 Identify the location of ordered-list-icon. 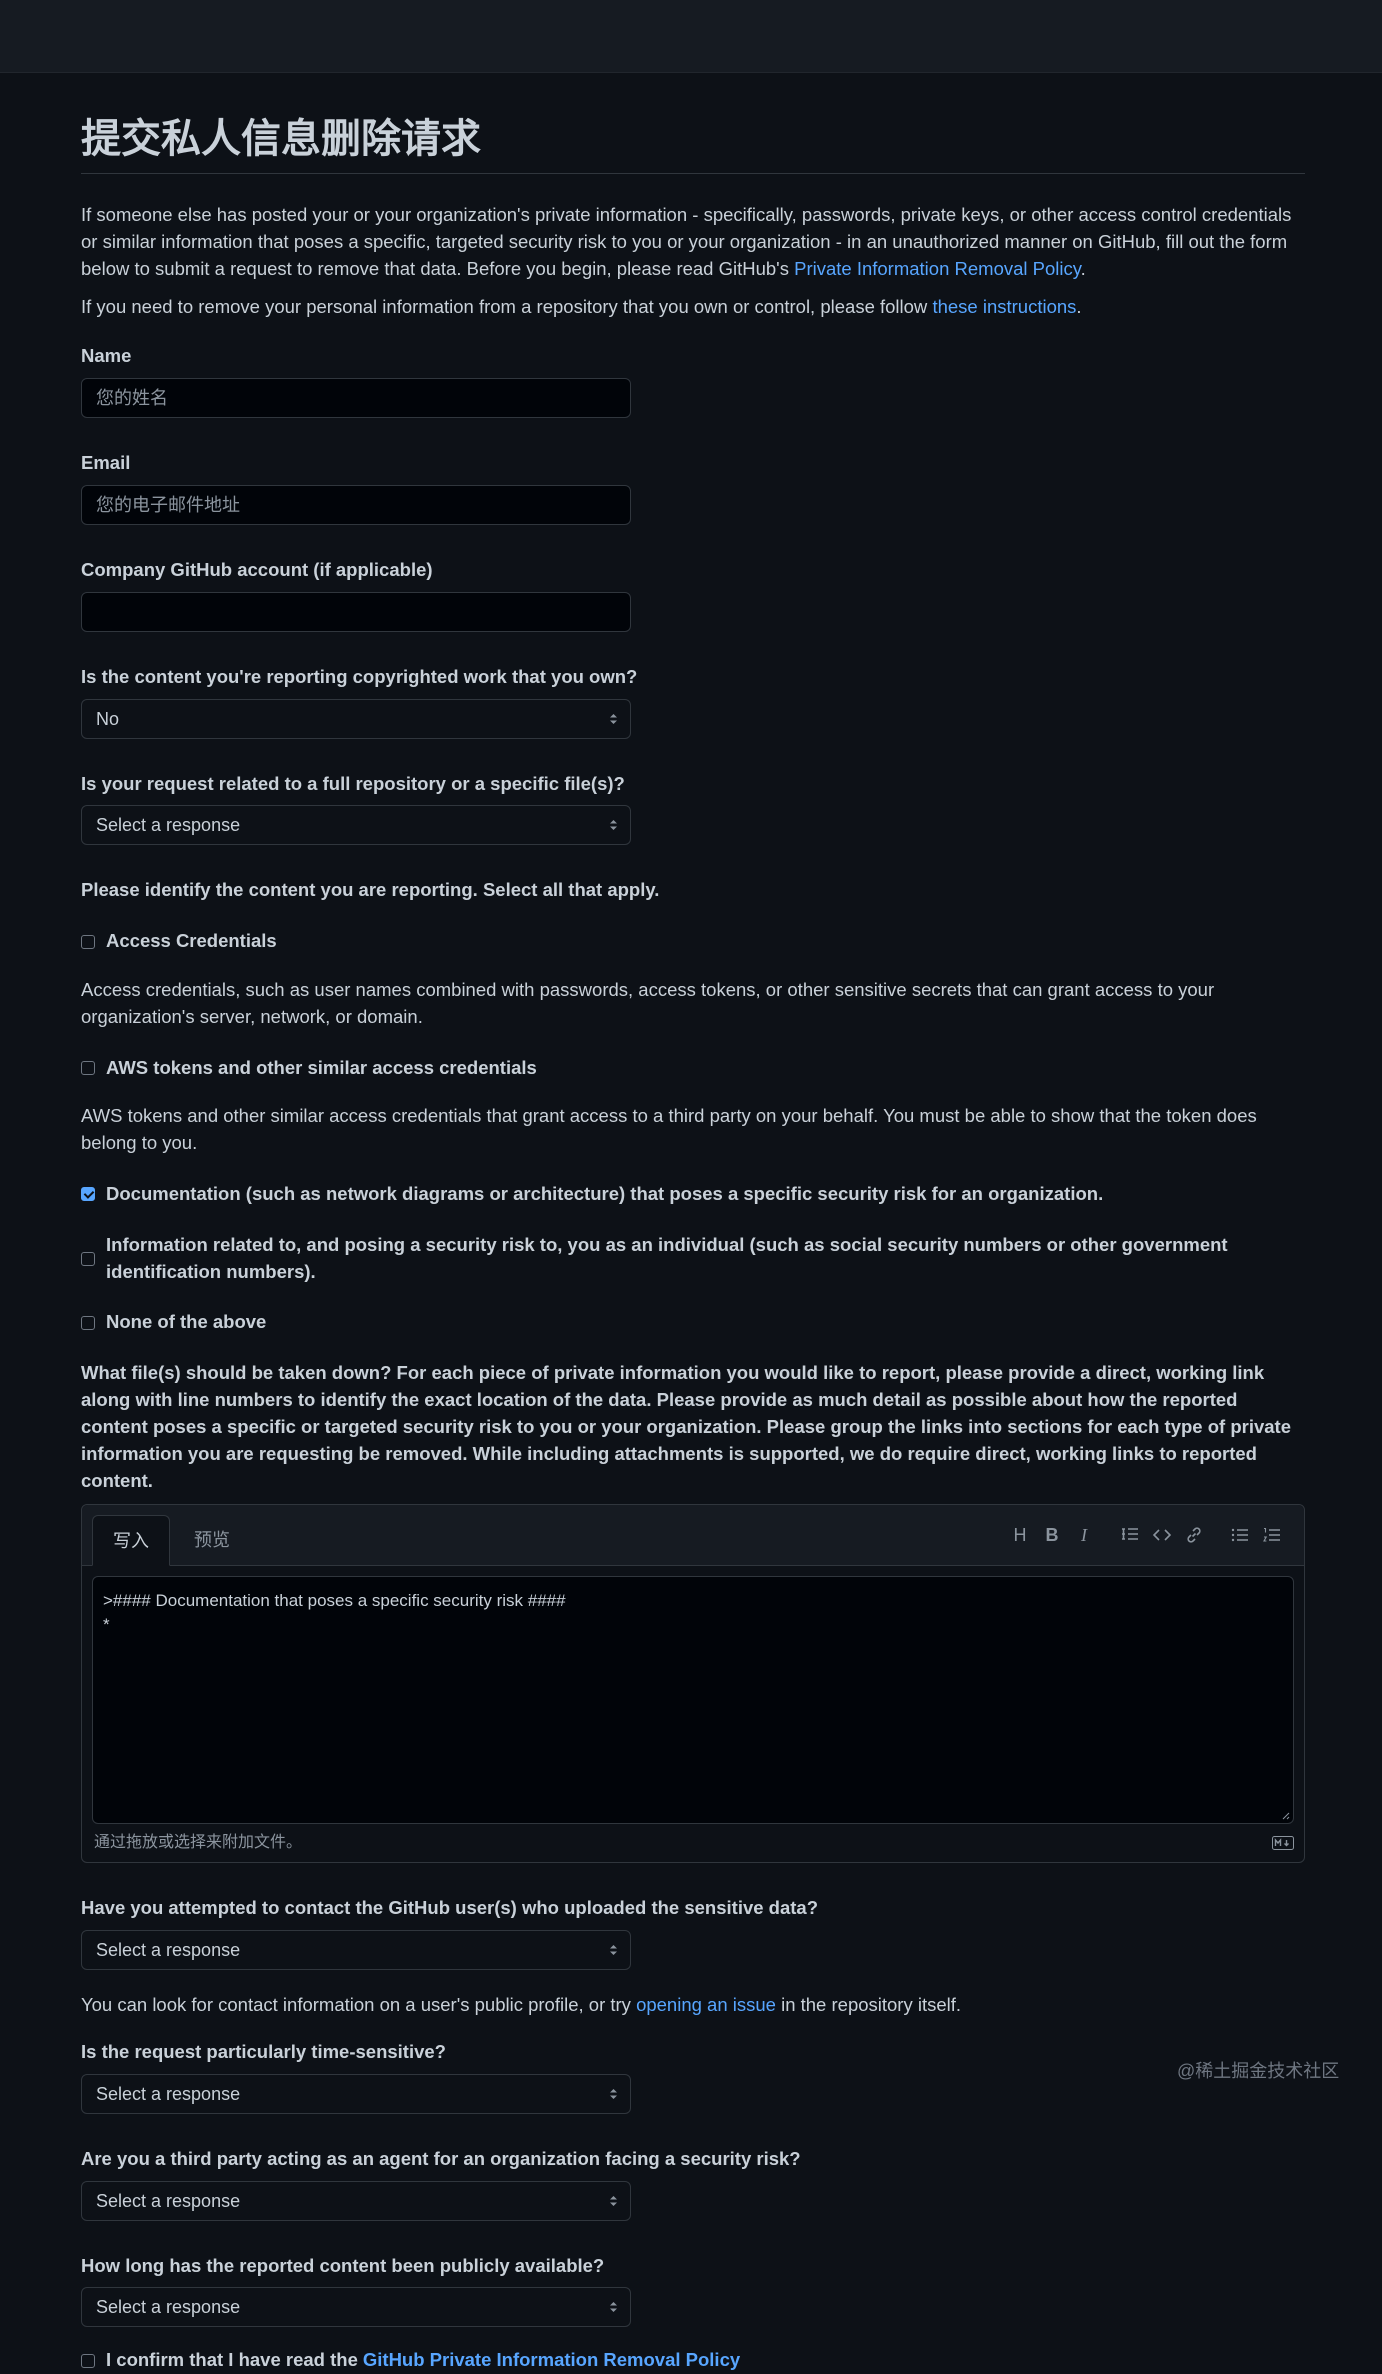
(1272, 1535).